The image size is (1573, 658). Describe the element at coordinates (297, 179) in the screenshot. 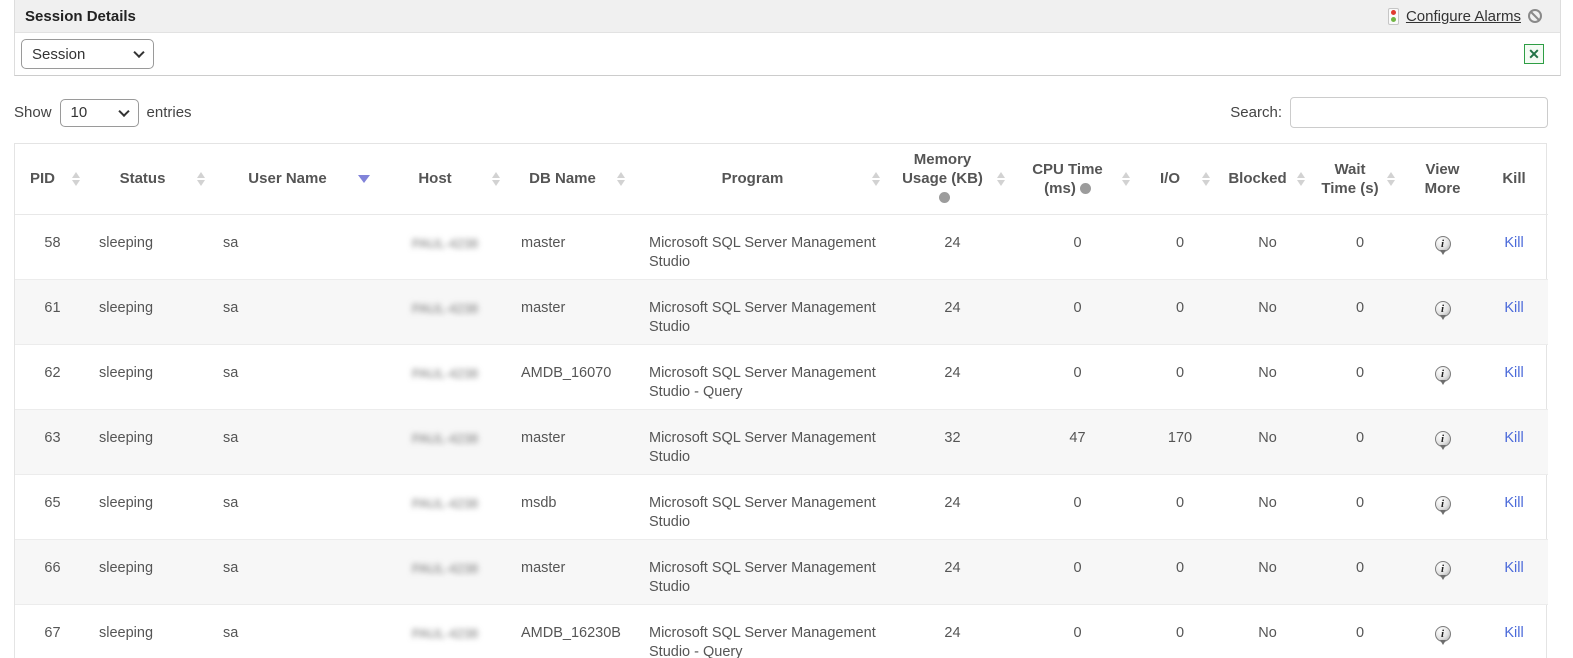

I see `column-header-user: User Name` at that location.